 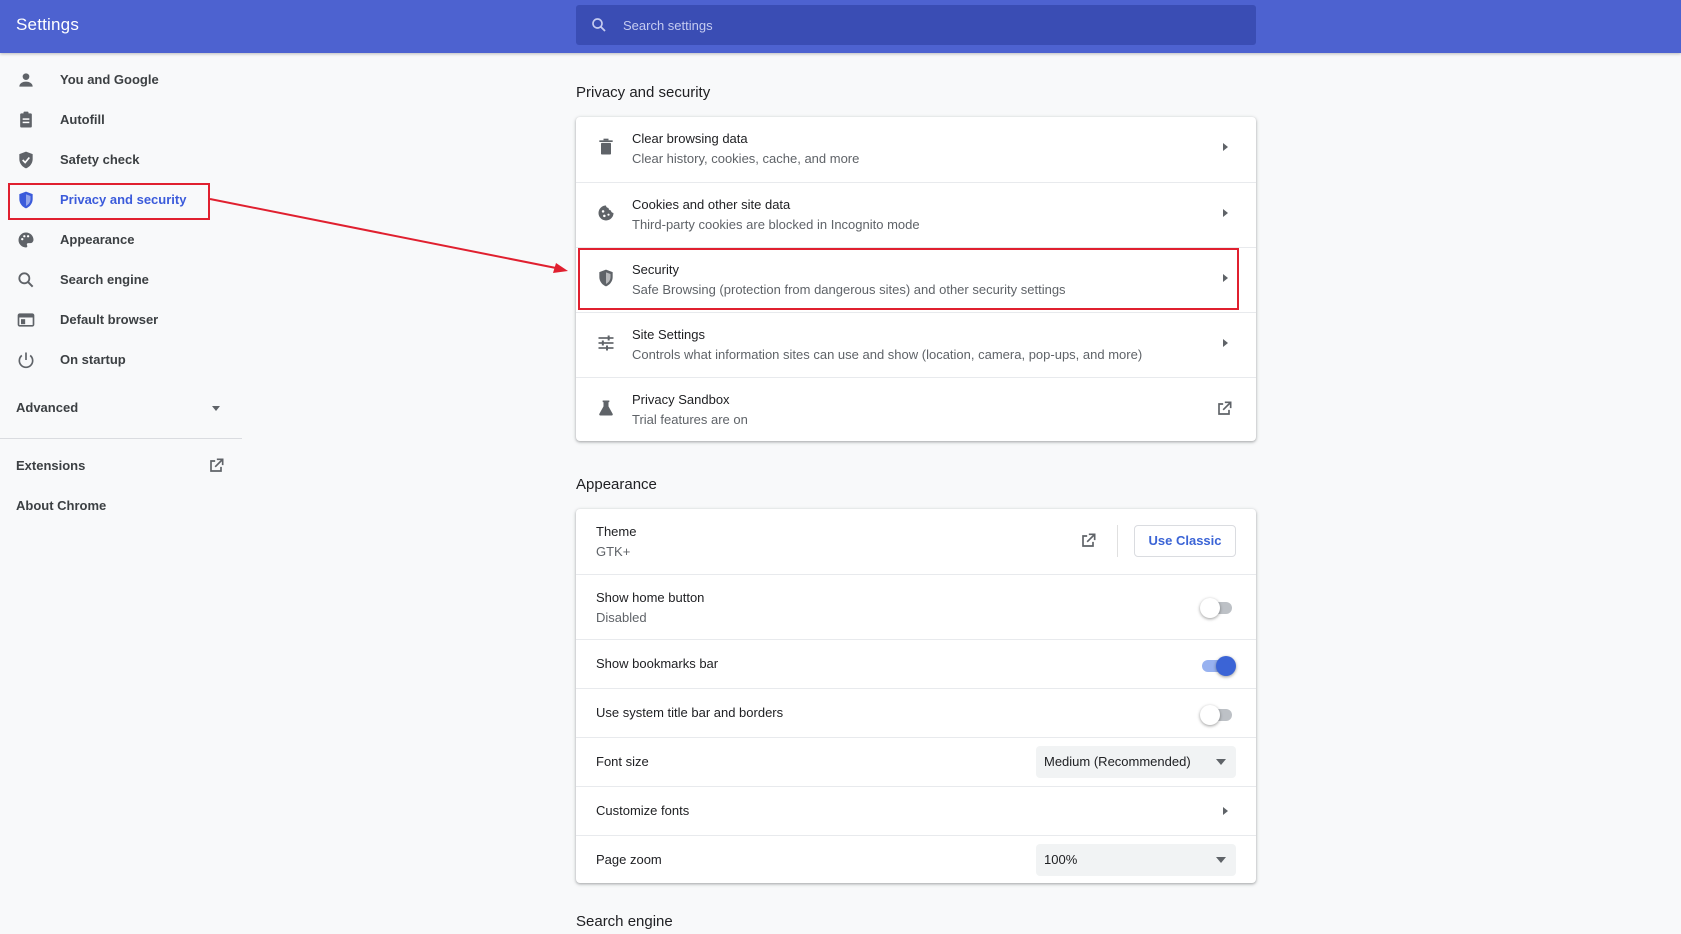 I want to click on bookmarks-bar-toggle, so click(x=1218, y=665).